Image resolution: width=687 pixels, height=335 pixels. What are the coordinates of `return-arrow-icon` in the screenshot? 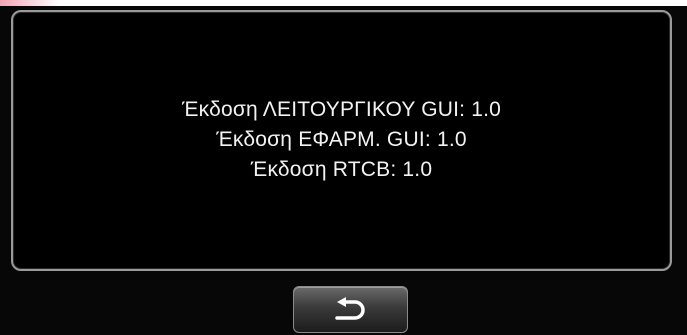 It's located at (350, 308).